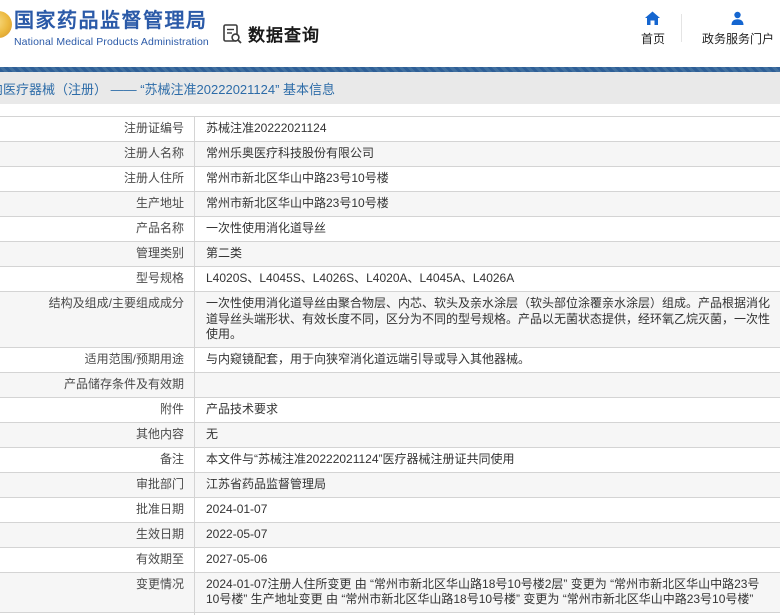 The width and height of the screenshot is (780, 615). I want to click on row-label: 生效日期, so click(159, 533).